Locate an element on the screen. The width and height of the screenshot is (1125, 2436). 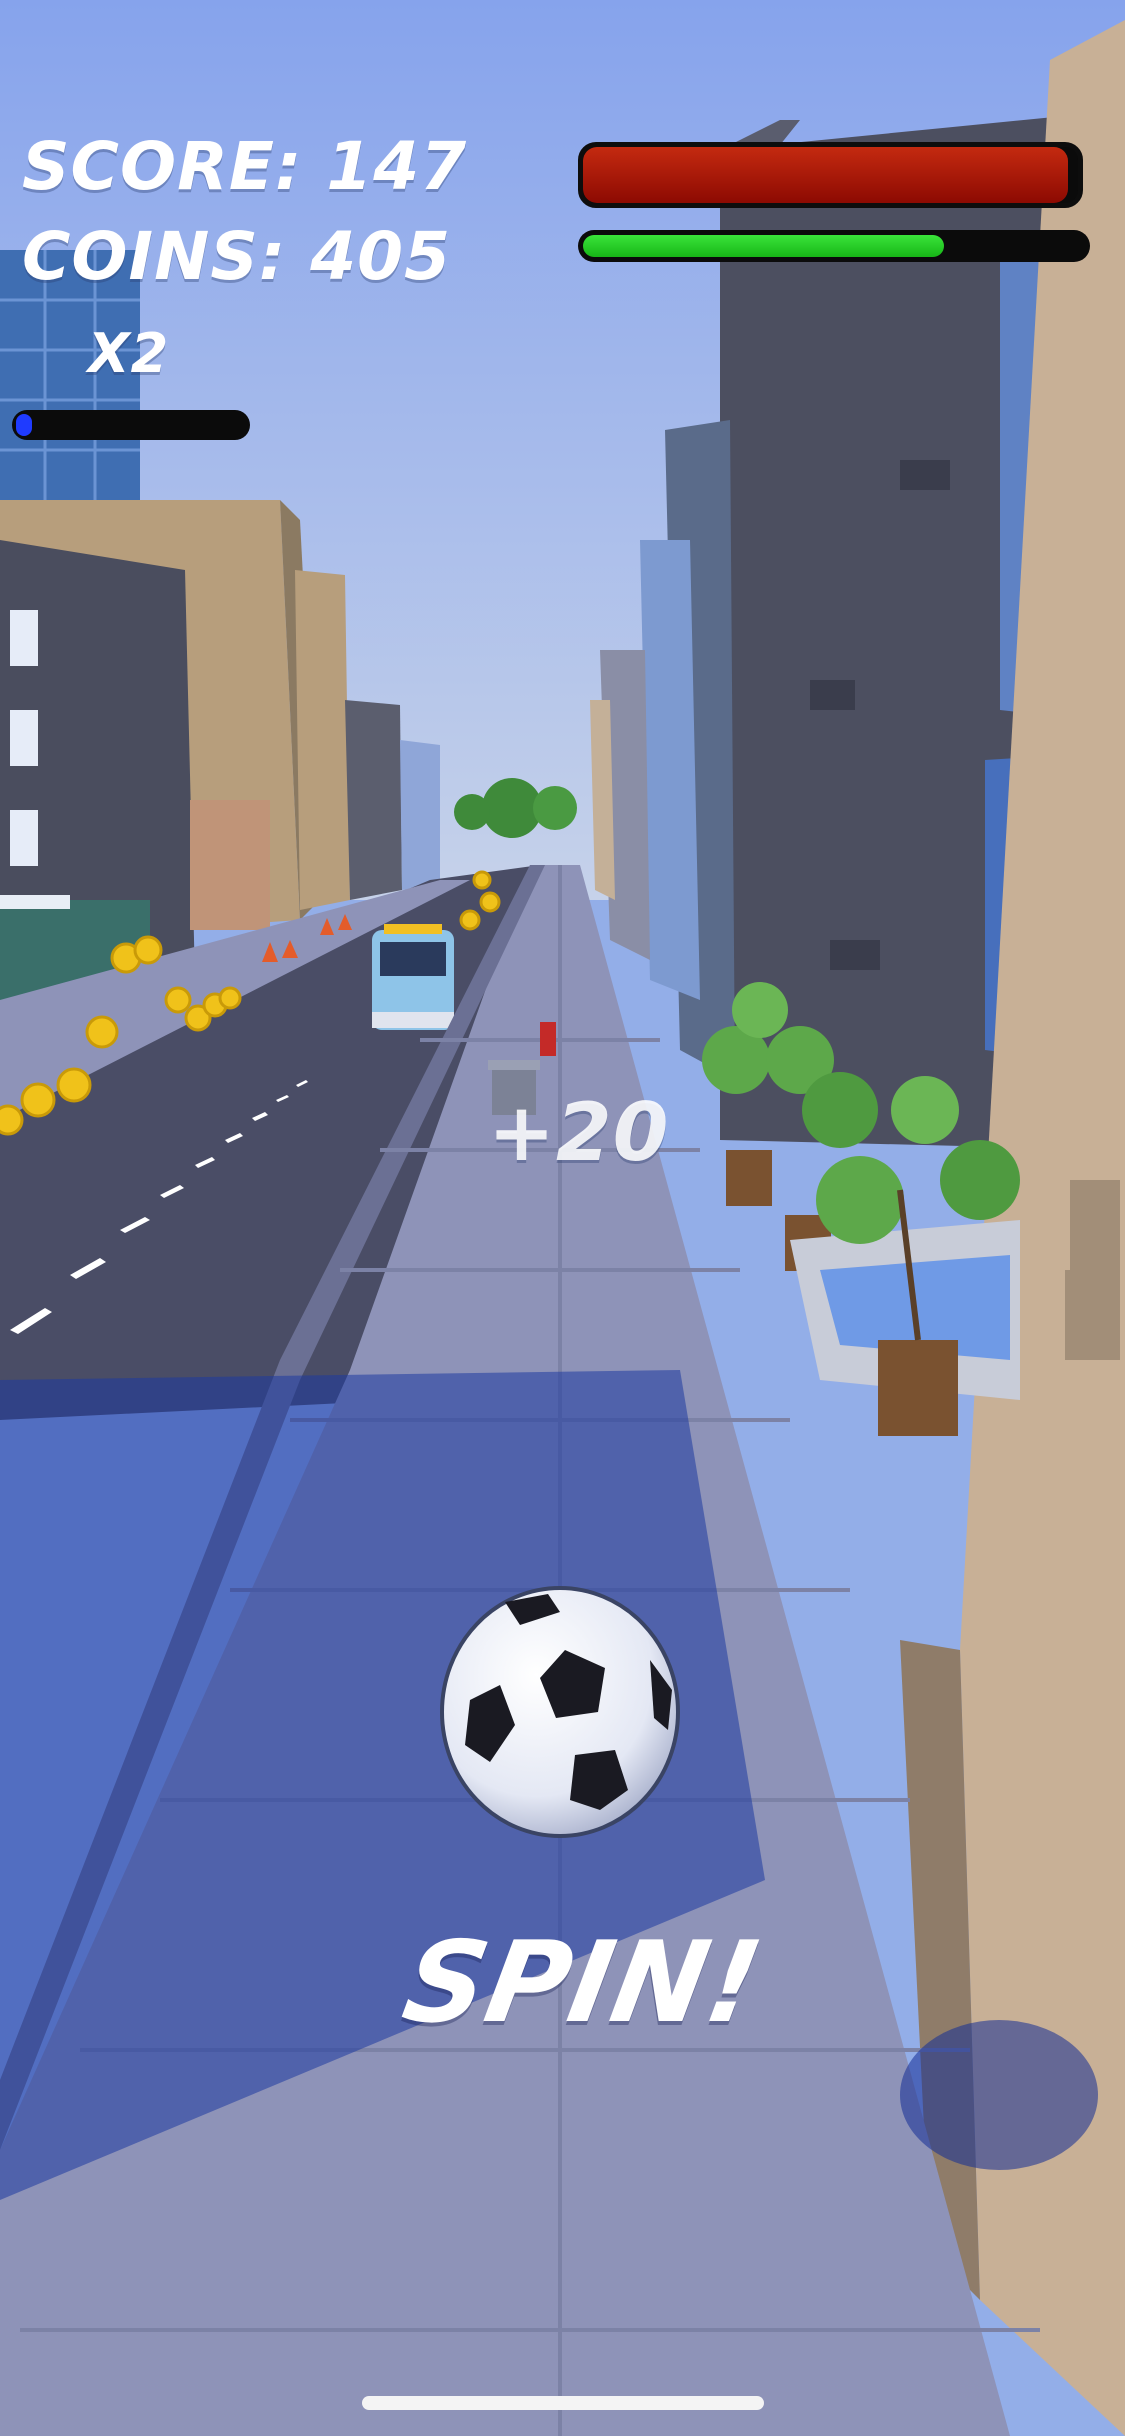
boost-meter-fill is located at coordinates (24, 425).